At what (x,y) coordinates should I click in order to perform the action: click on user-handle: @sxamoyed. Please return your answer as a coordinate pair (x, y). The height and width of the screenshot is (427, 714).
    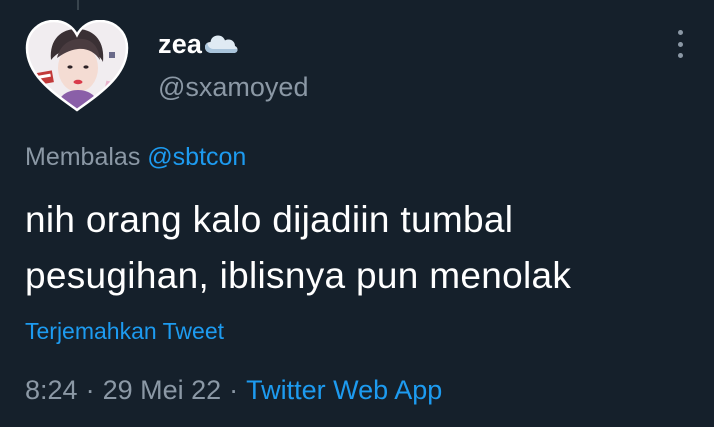
    Looking at the image, I should click on (233, 87).